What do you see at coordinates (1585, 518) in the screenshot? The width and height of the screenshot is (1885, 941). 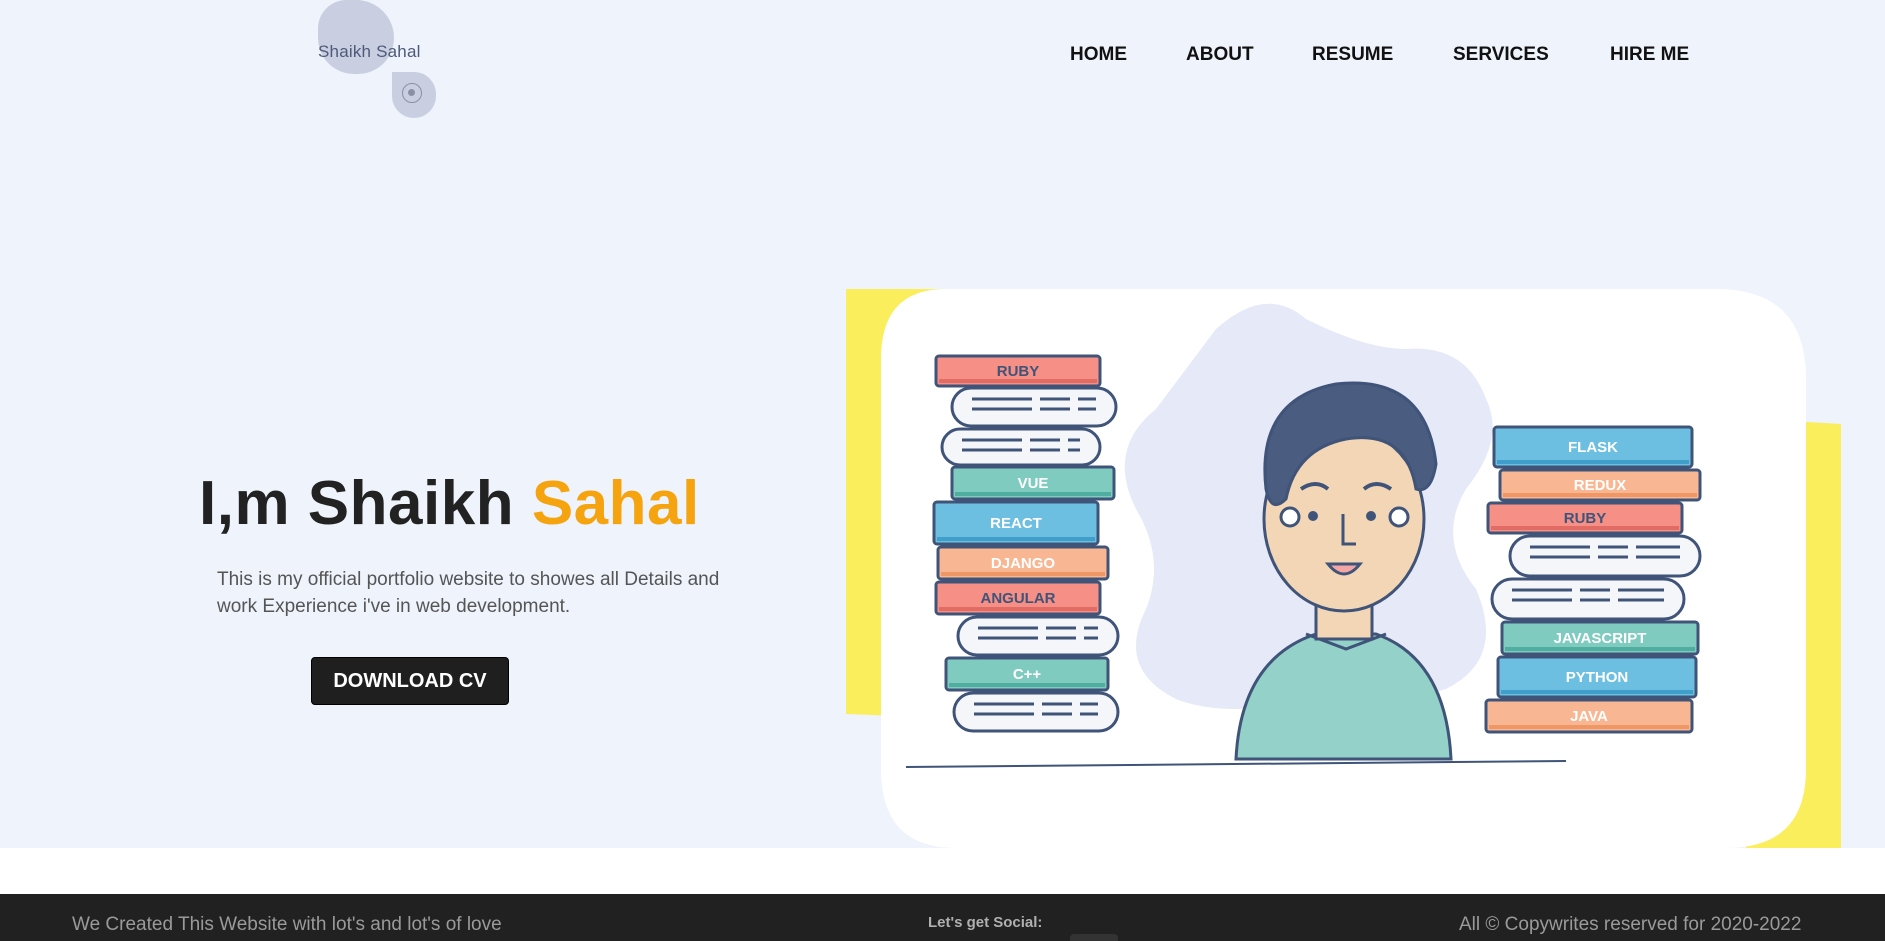 I see `book-right-3-label: RUBY` at bounding box center [1585, 518].